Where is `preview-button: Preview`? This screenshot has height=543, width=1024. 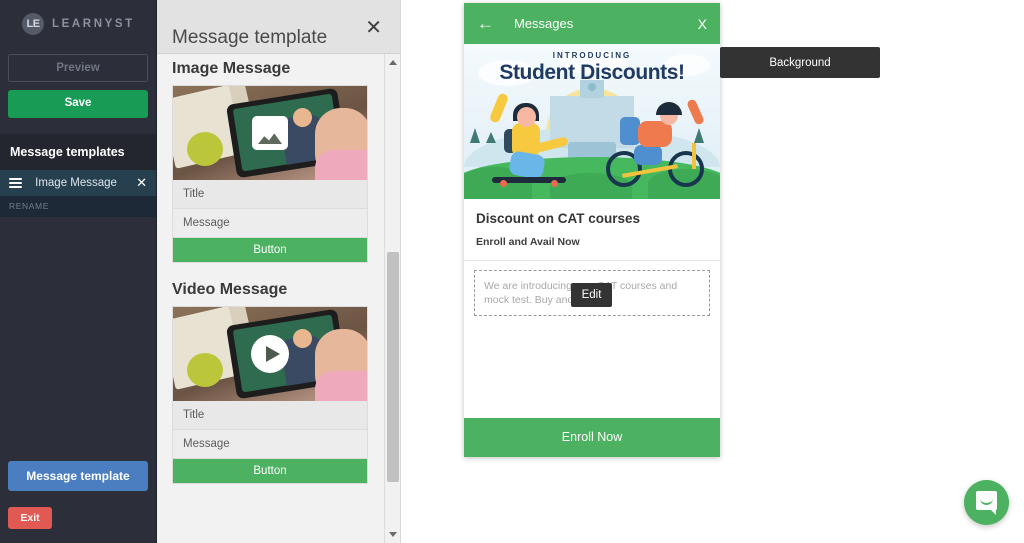 preview-button: Preview is located at coordinates (78, 68).